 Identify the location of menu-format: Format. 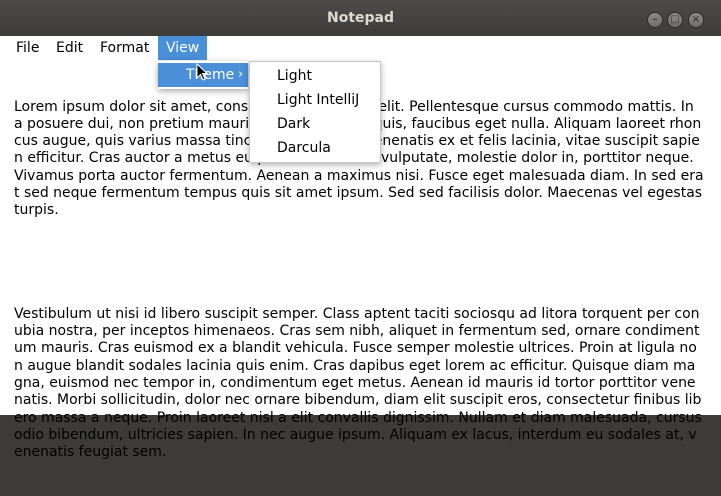
(124, 48).